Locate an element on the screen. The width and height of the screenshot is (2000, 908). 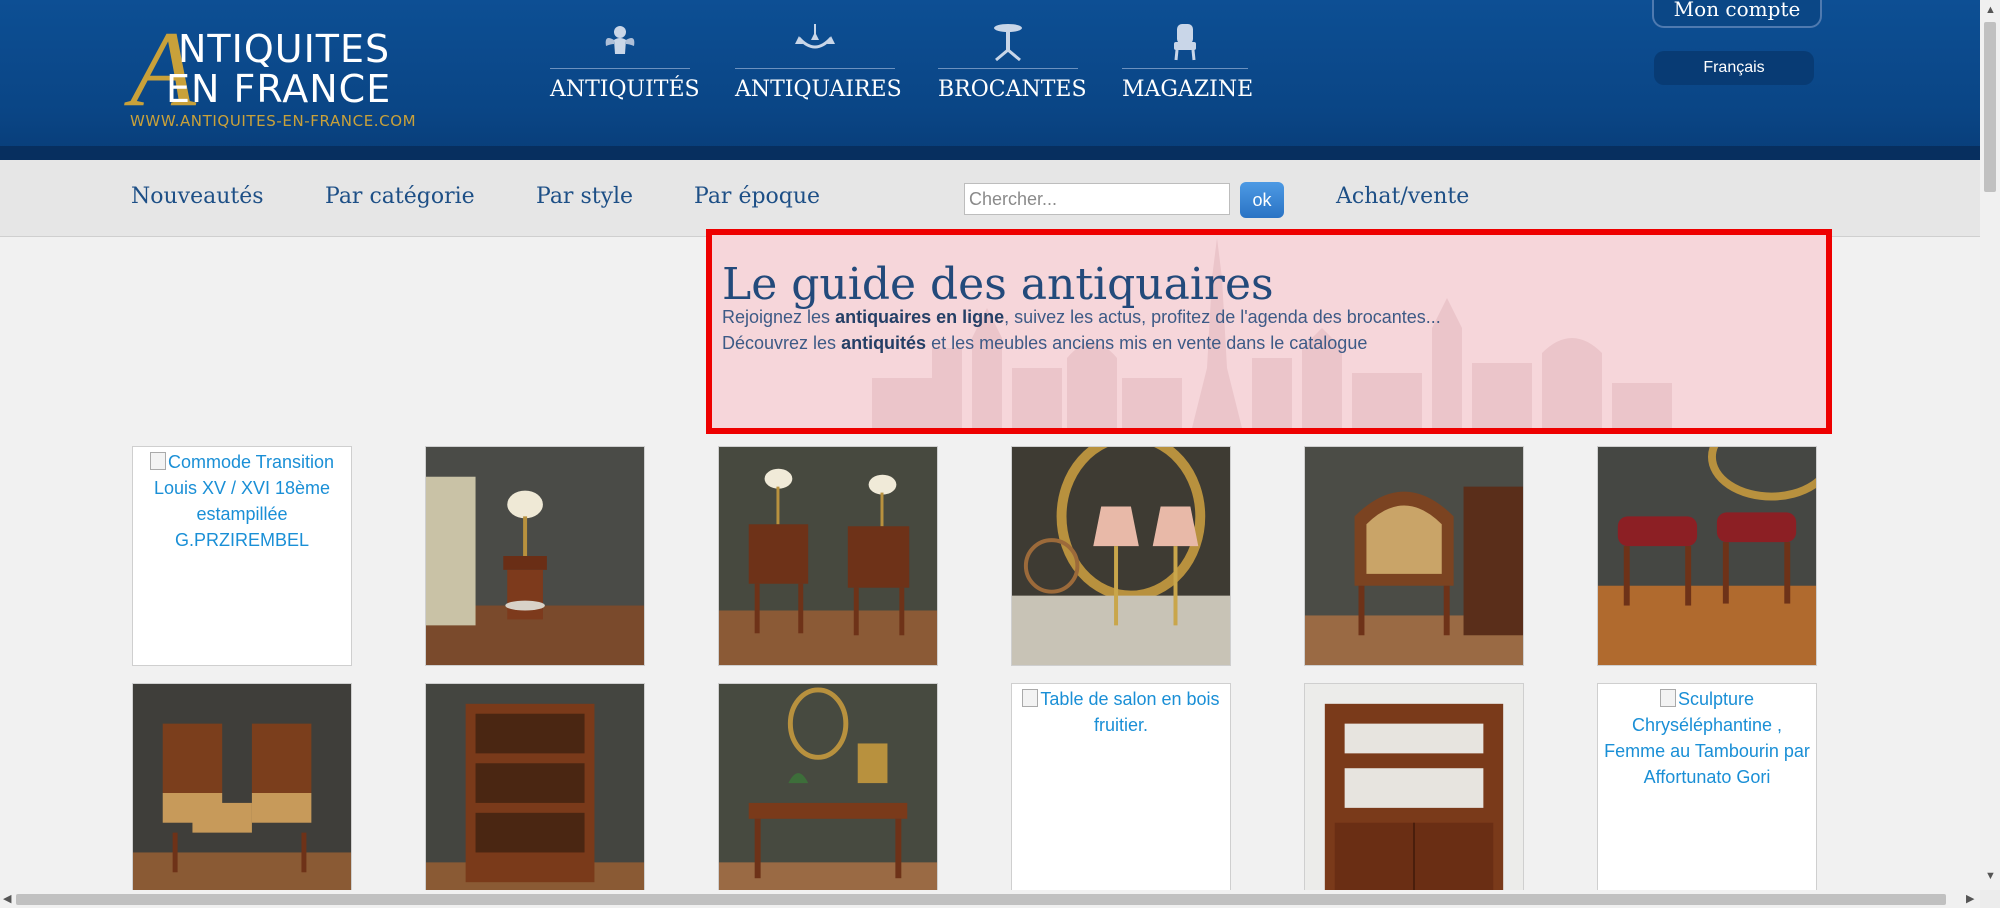
scroll-left-icon: ◀ is located at coordinates (7, 899).